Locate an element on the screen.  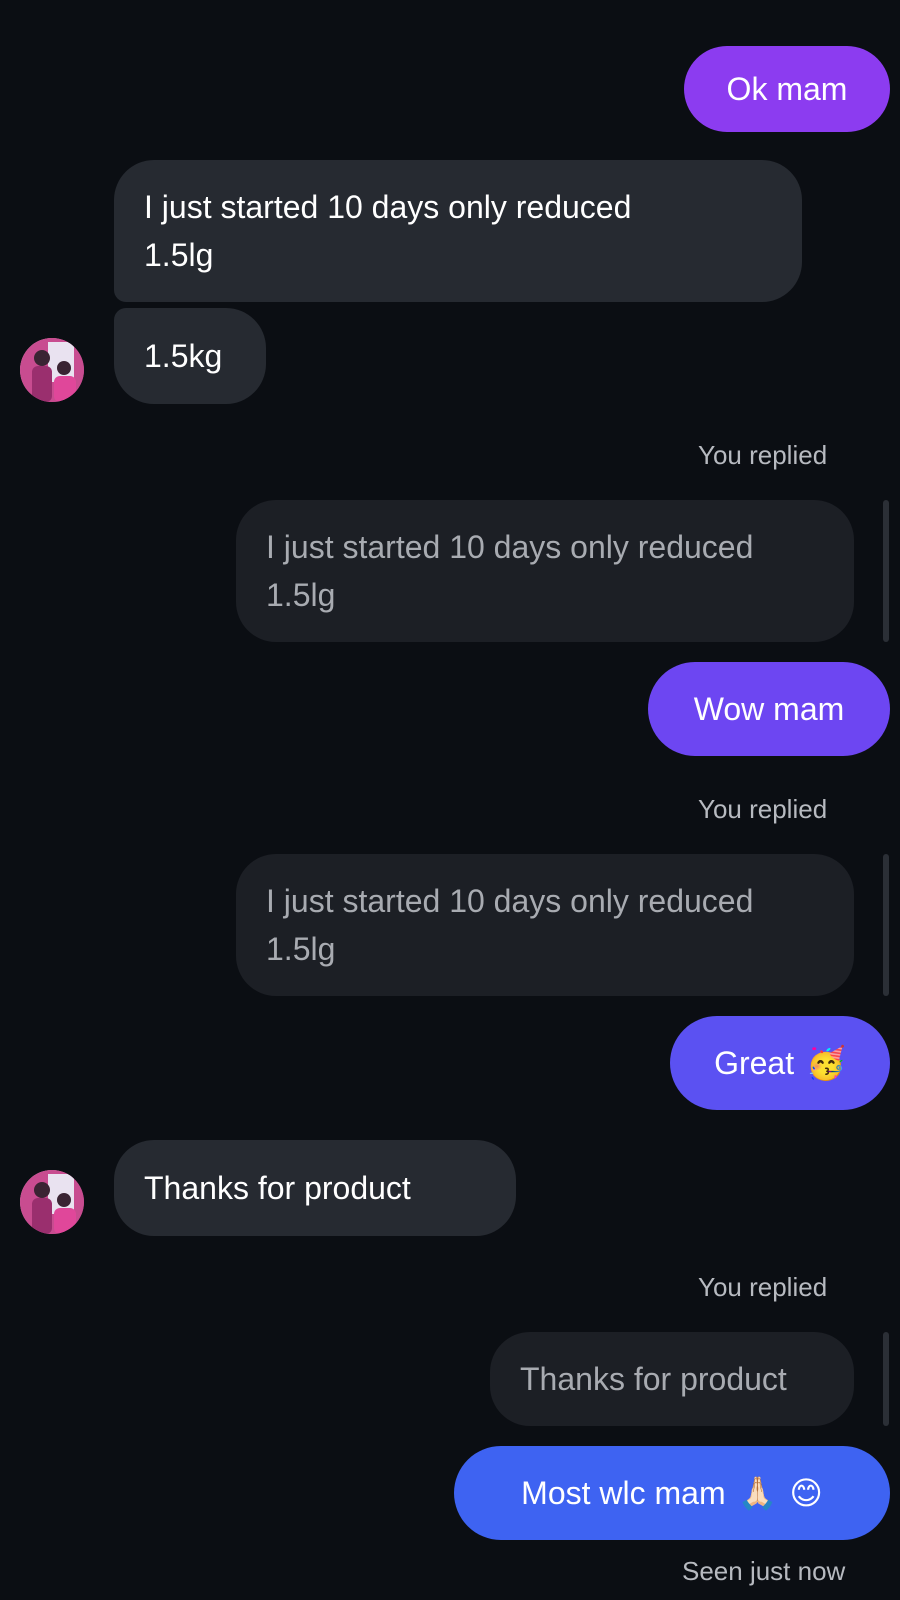
message-great: Great 🥳 is located at coordinates (780, 1063).